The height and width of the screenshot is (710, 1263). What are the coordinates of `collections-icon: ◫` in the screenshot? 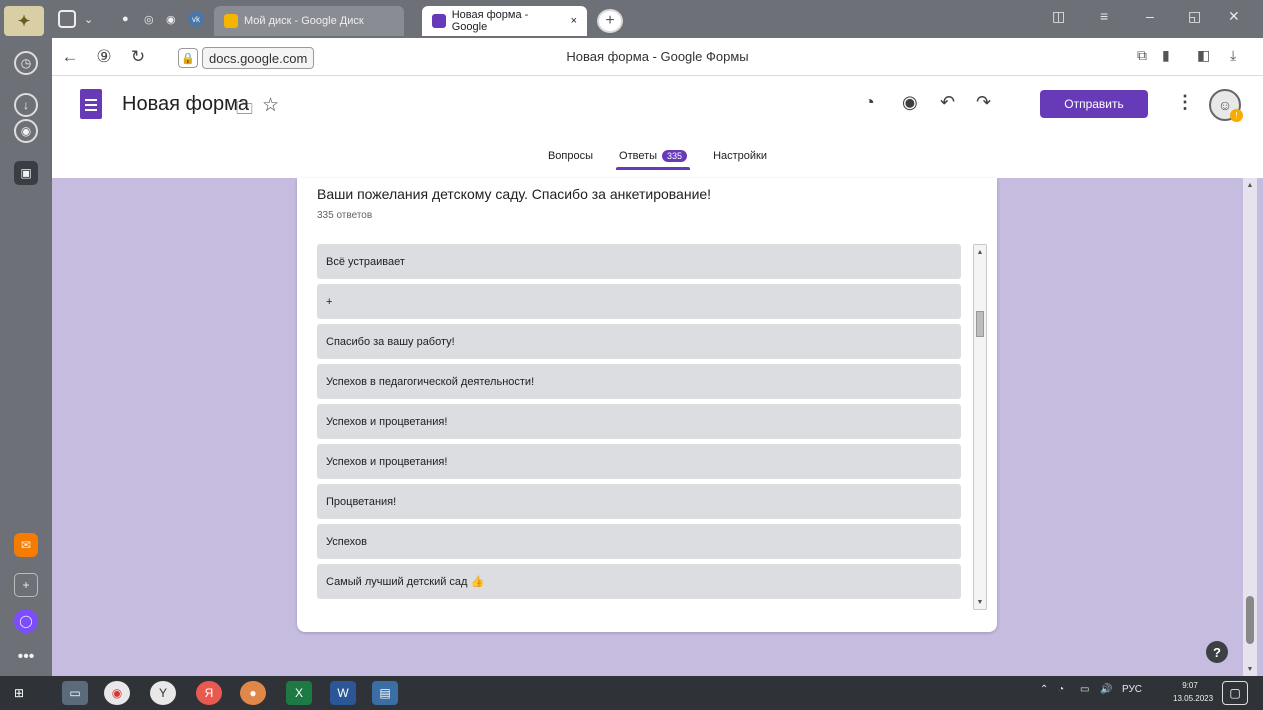 It's located at (1058, 16).